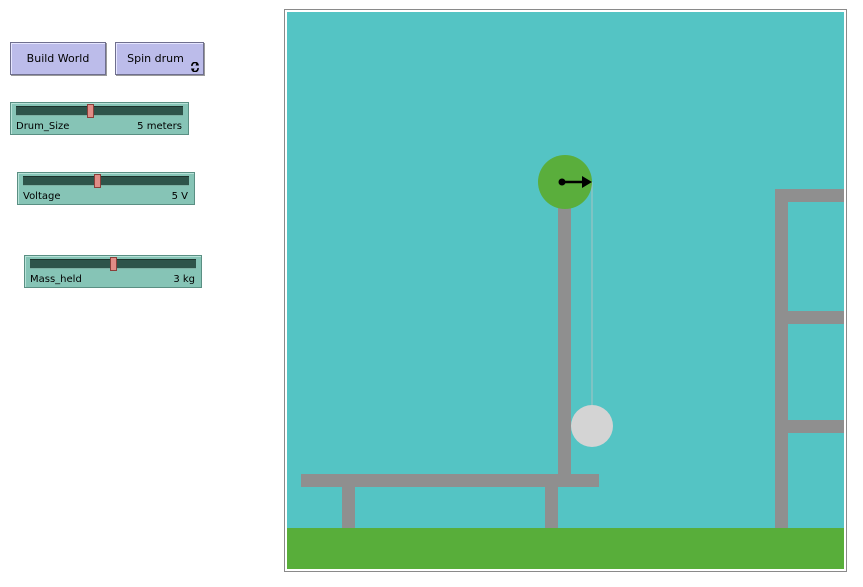 This screenshot has height=587, width=863. What do you see at coordinates (809, 426) in the screenshot?
I see `shelf-lower` at bounding box center [809, 426].